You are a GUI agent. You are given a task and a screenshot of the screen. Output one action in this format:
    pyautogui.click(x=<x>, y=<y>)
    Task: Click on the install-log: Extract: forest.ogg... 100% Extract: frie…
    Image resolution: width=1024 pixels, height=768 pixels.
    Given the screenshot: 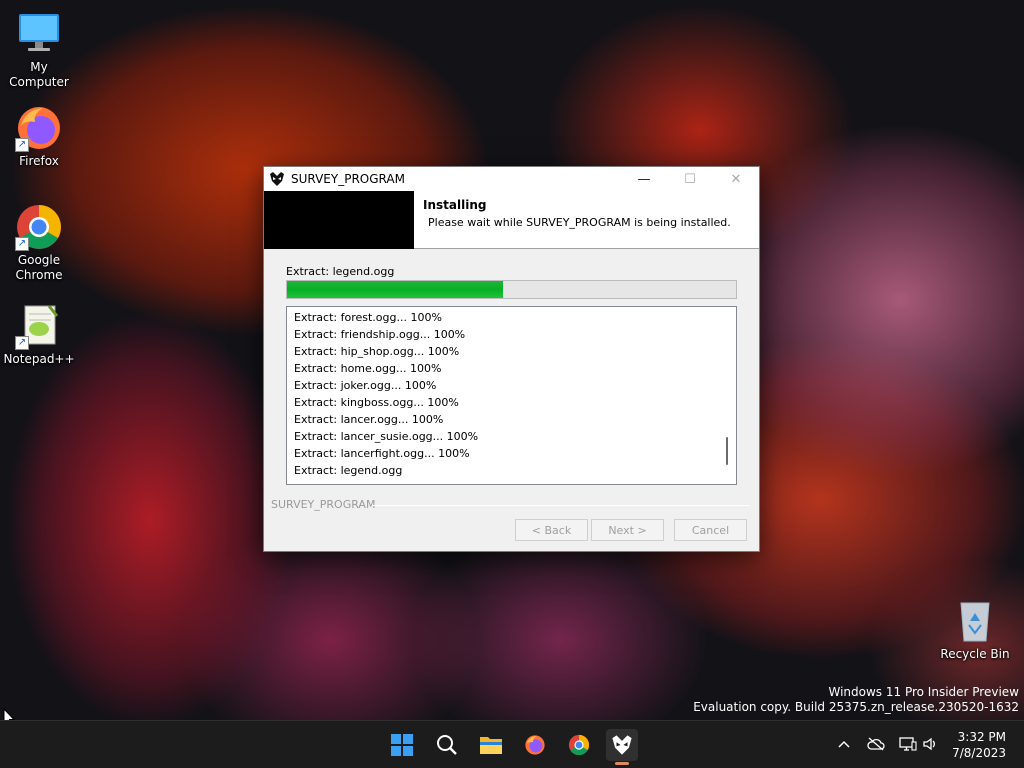 What is the action you would take?
    pyautogui.click(x=511, y=395)
    